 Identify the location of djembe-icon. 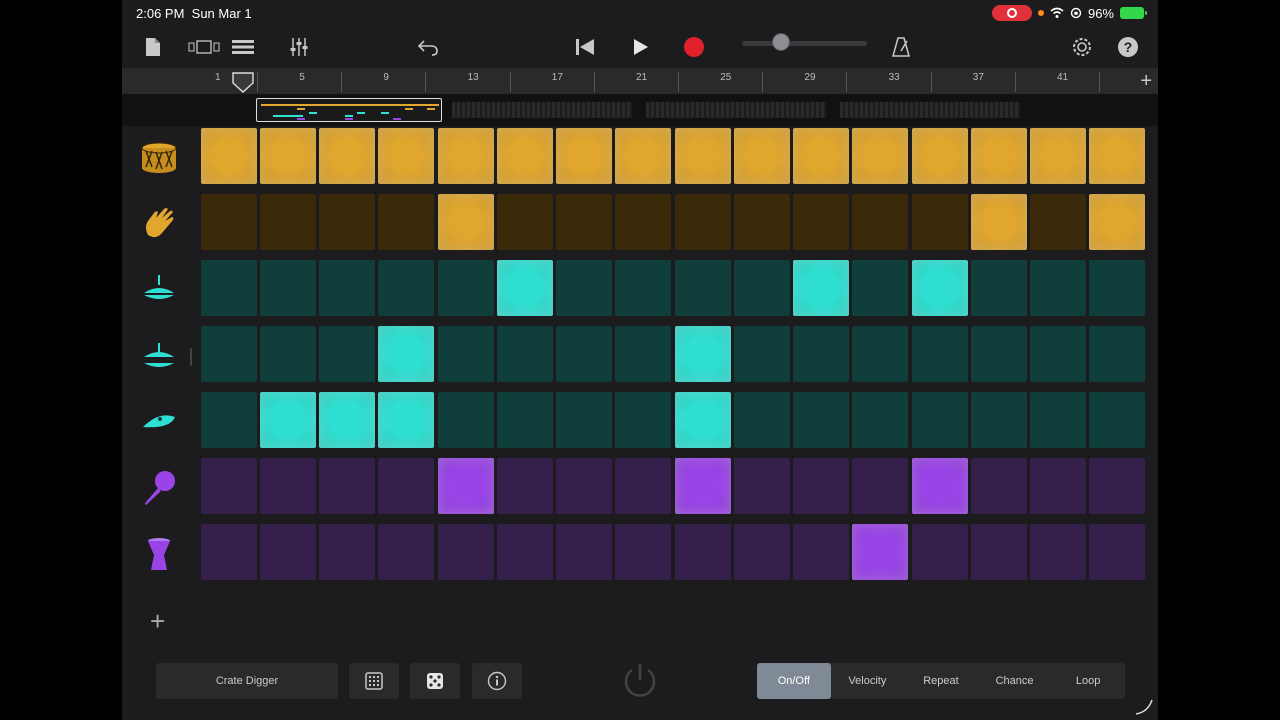
(159, 554).